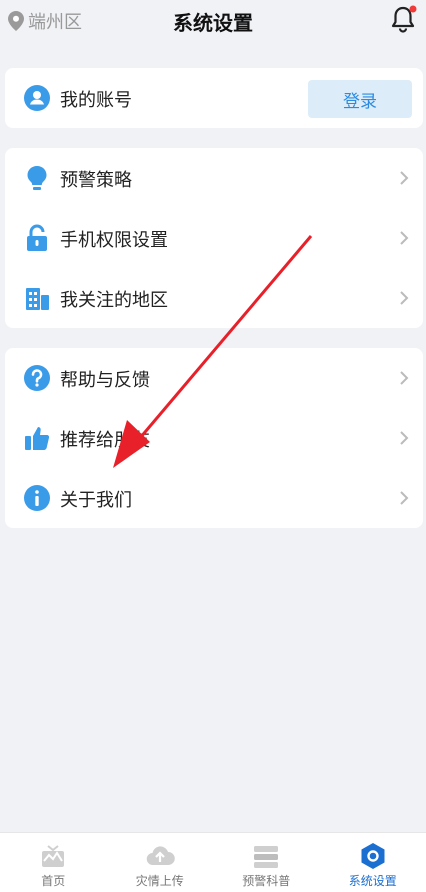 This screenshot has width=426, height=892. What do you see at coordinates (114, 300) in the screenshot?
I see `list-item-label: 我关注的地区` at bounding box center [114, 300].